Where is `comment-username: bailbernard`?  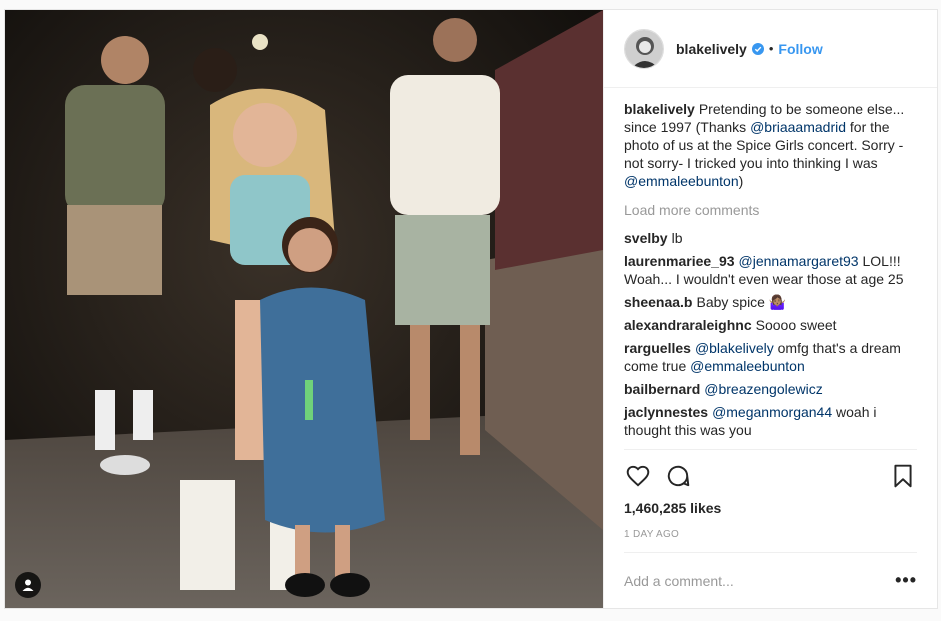 comment-username: bailbernard is located at coordinates (662, 389).